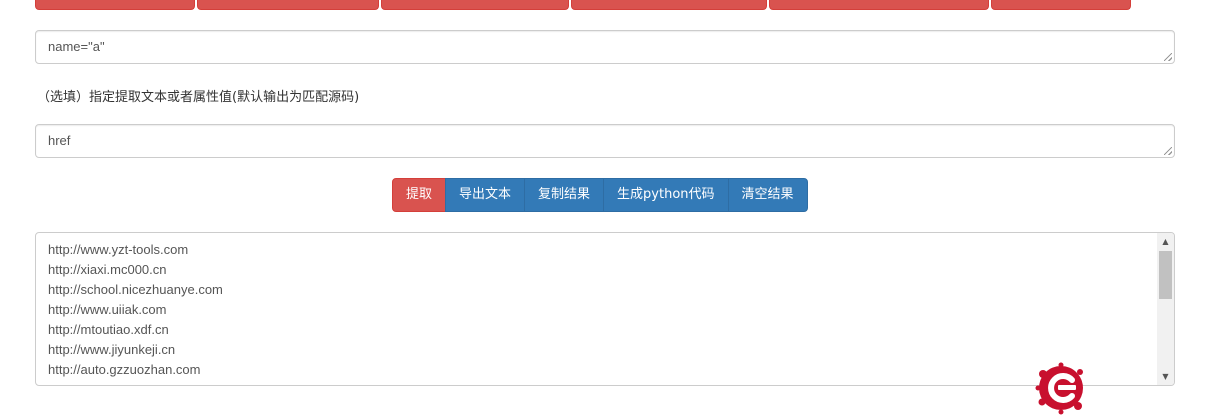  I want to click on selector-input-value: name="a", so click(76, 46).